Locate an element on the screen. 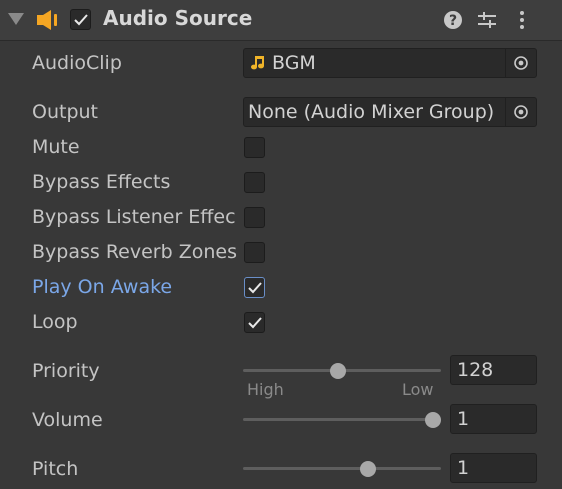 The image size is (562, 489). volume-label: Volume is located at coordinates (67, 420).